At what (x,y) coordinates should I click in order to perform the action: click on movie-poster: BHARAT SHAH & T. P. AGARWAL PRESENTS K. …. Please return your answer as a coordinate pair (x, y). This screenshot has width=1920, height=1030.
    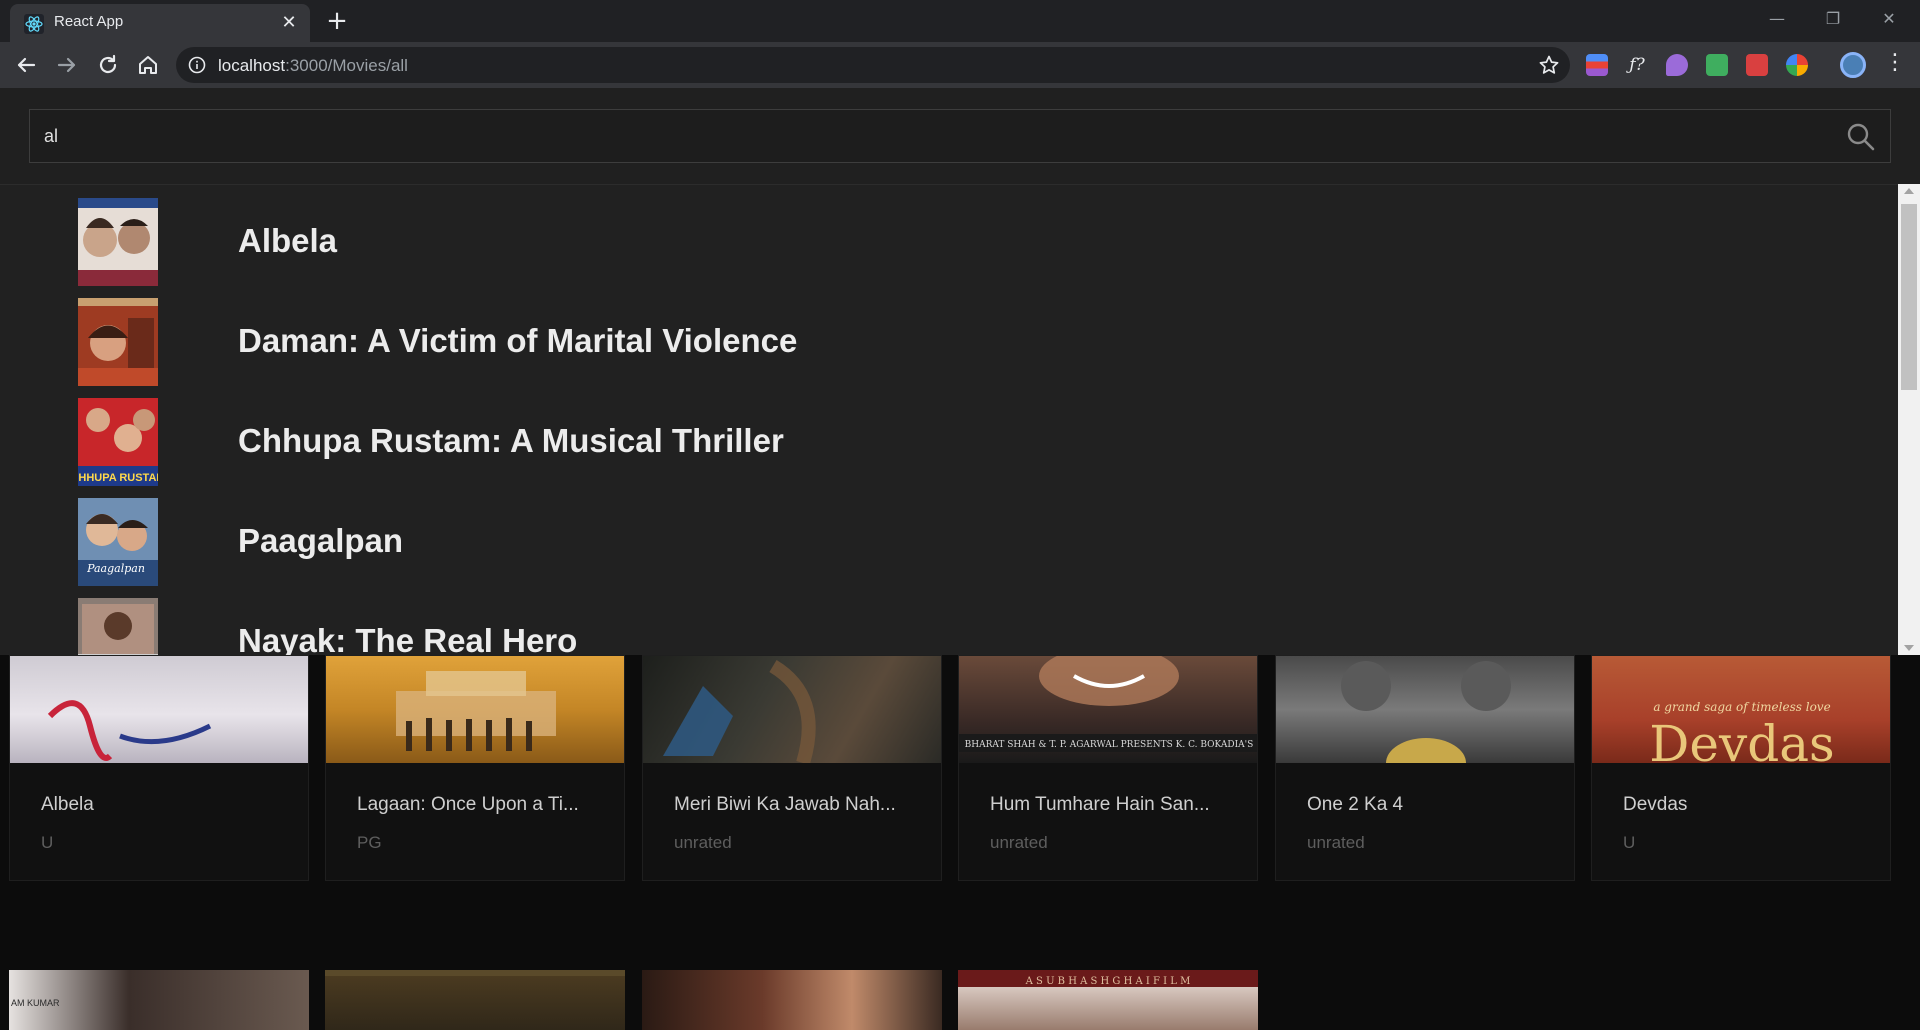
    Looking at the image, I should click on (1108, 709).